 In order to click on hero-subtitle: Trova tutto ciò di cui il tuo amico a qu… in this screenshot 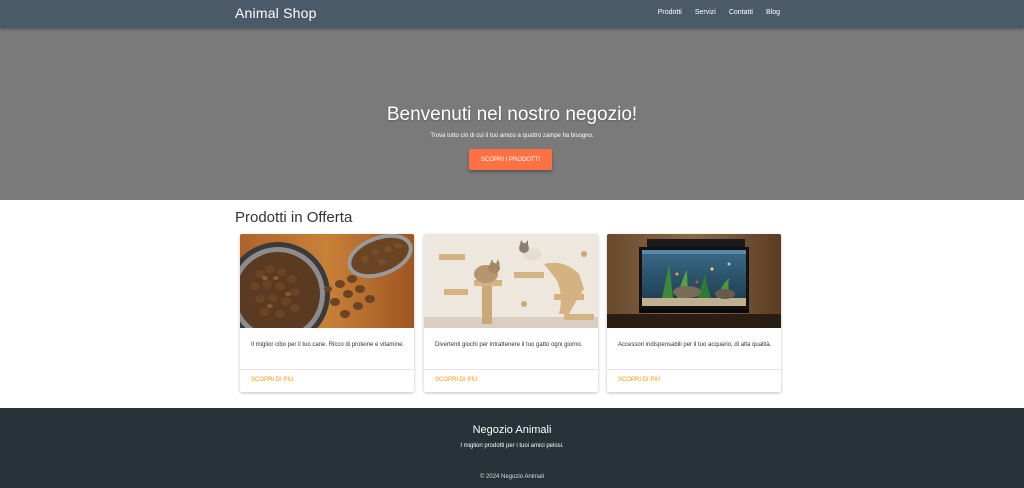, I will do `click(512, 136)`.